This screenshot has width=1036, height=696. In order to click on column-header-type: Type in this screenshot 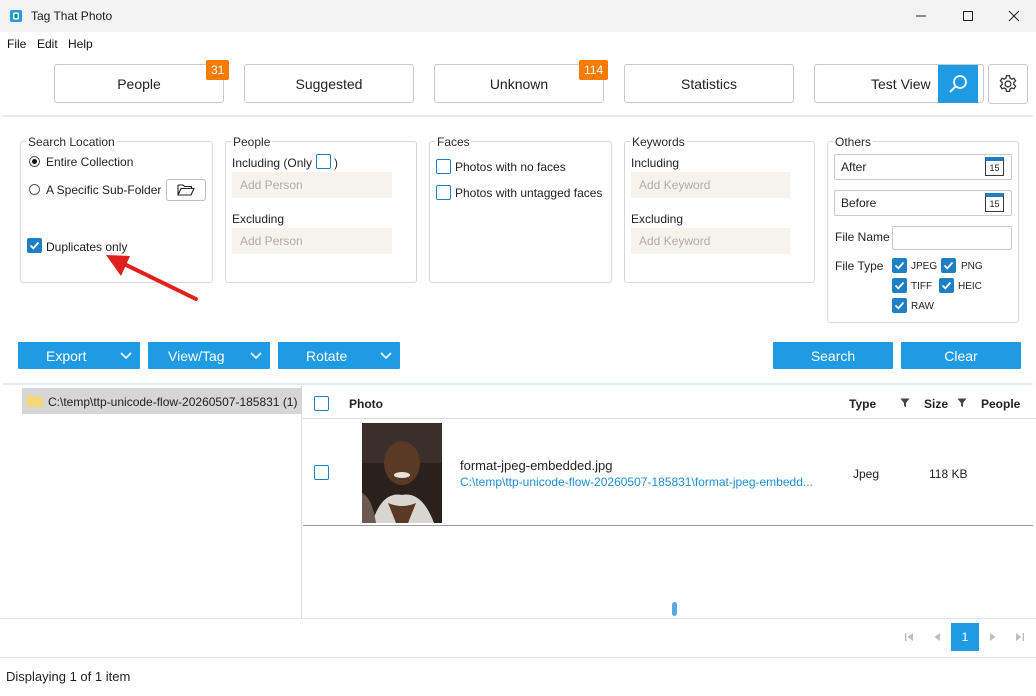, I will do `click(862, 404)`.